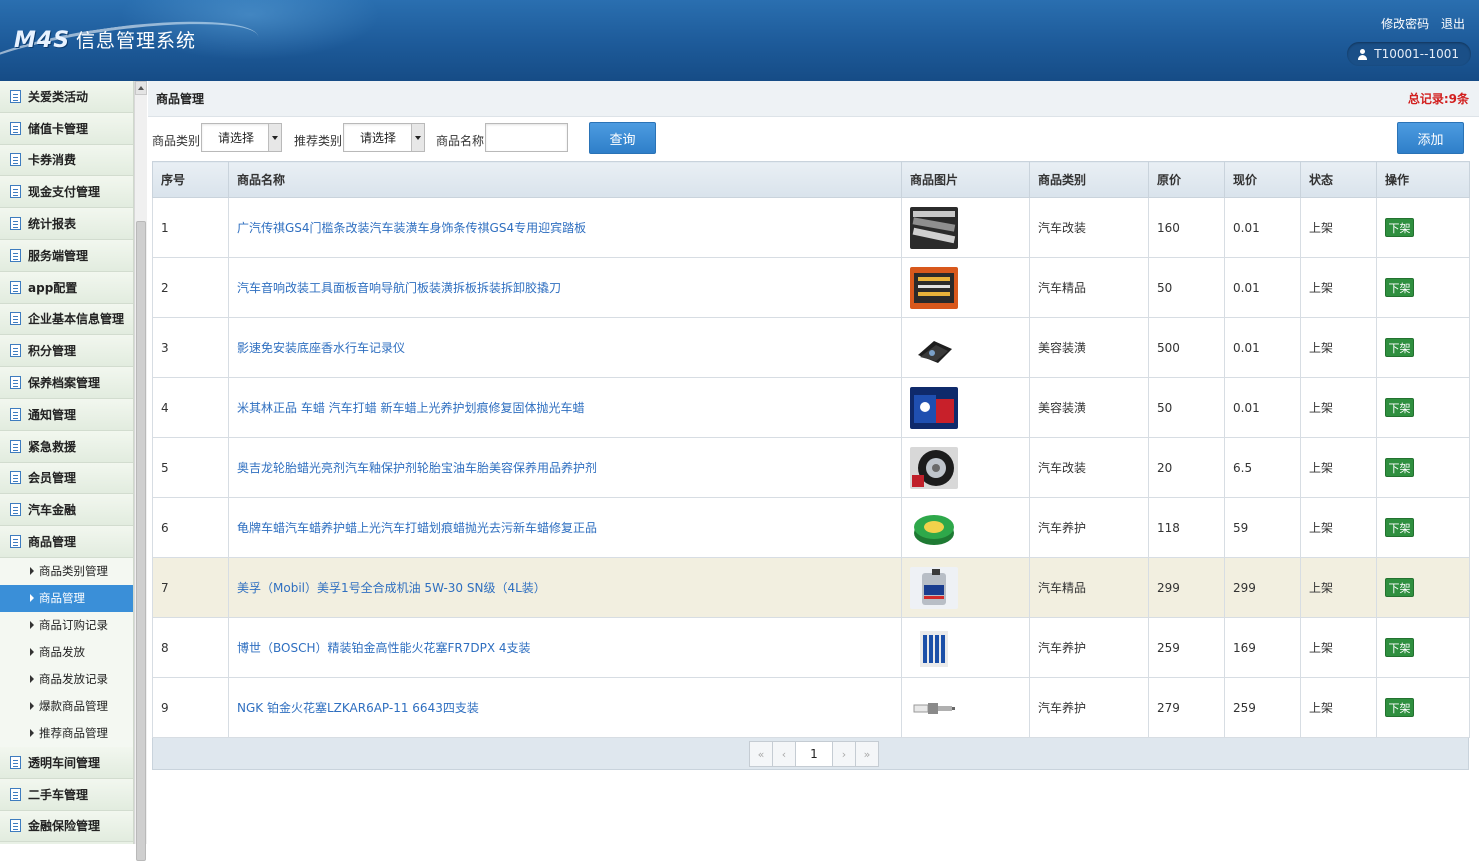 The image size is (1479, 861). I want to click on sidebar-scrollbar, so click(140, 471).